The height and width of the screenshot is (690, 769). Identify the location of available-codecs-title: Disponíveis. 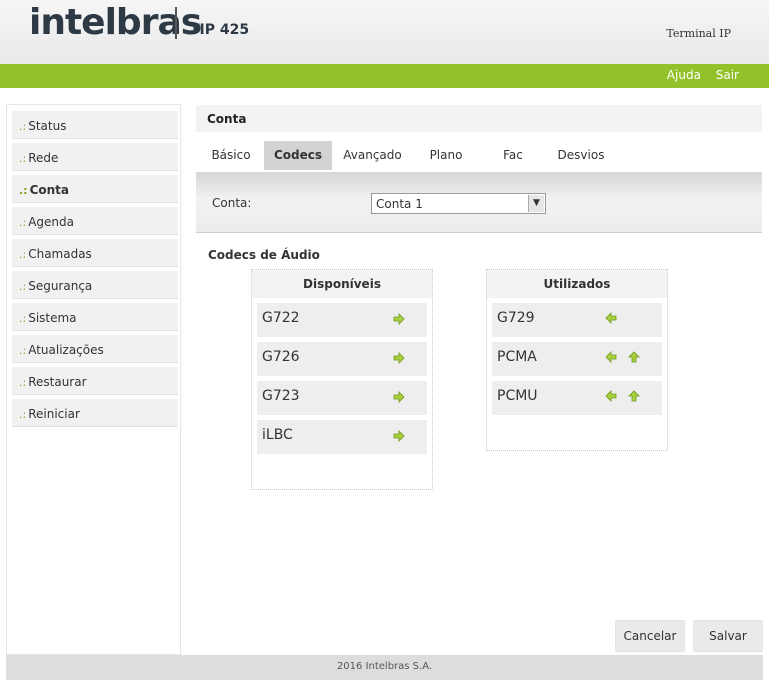
(342, 284).